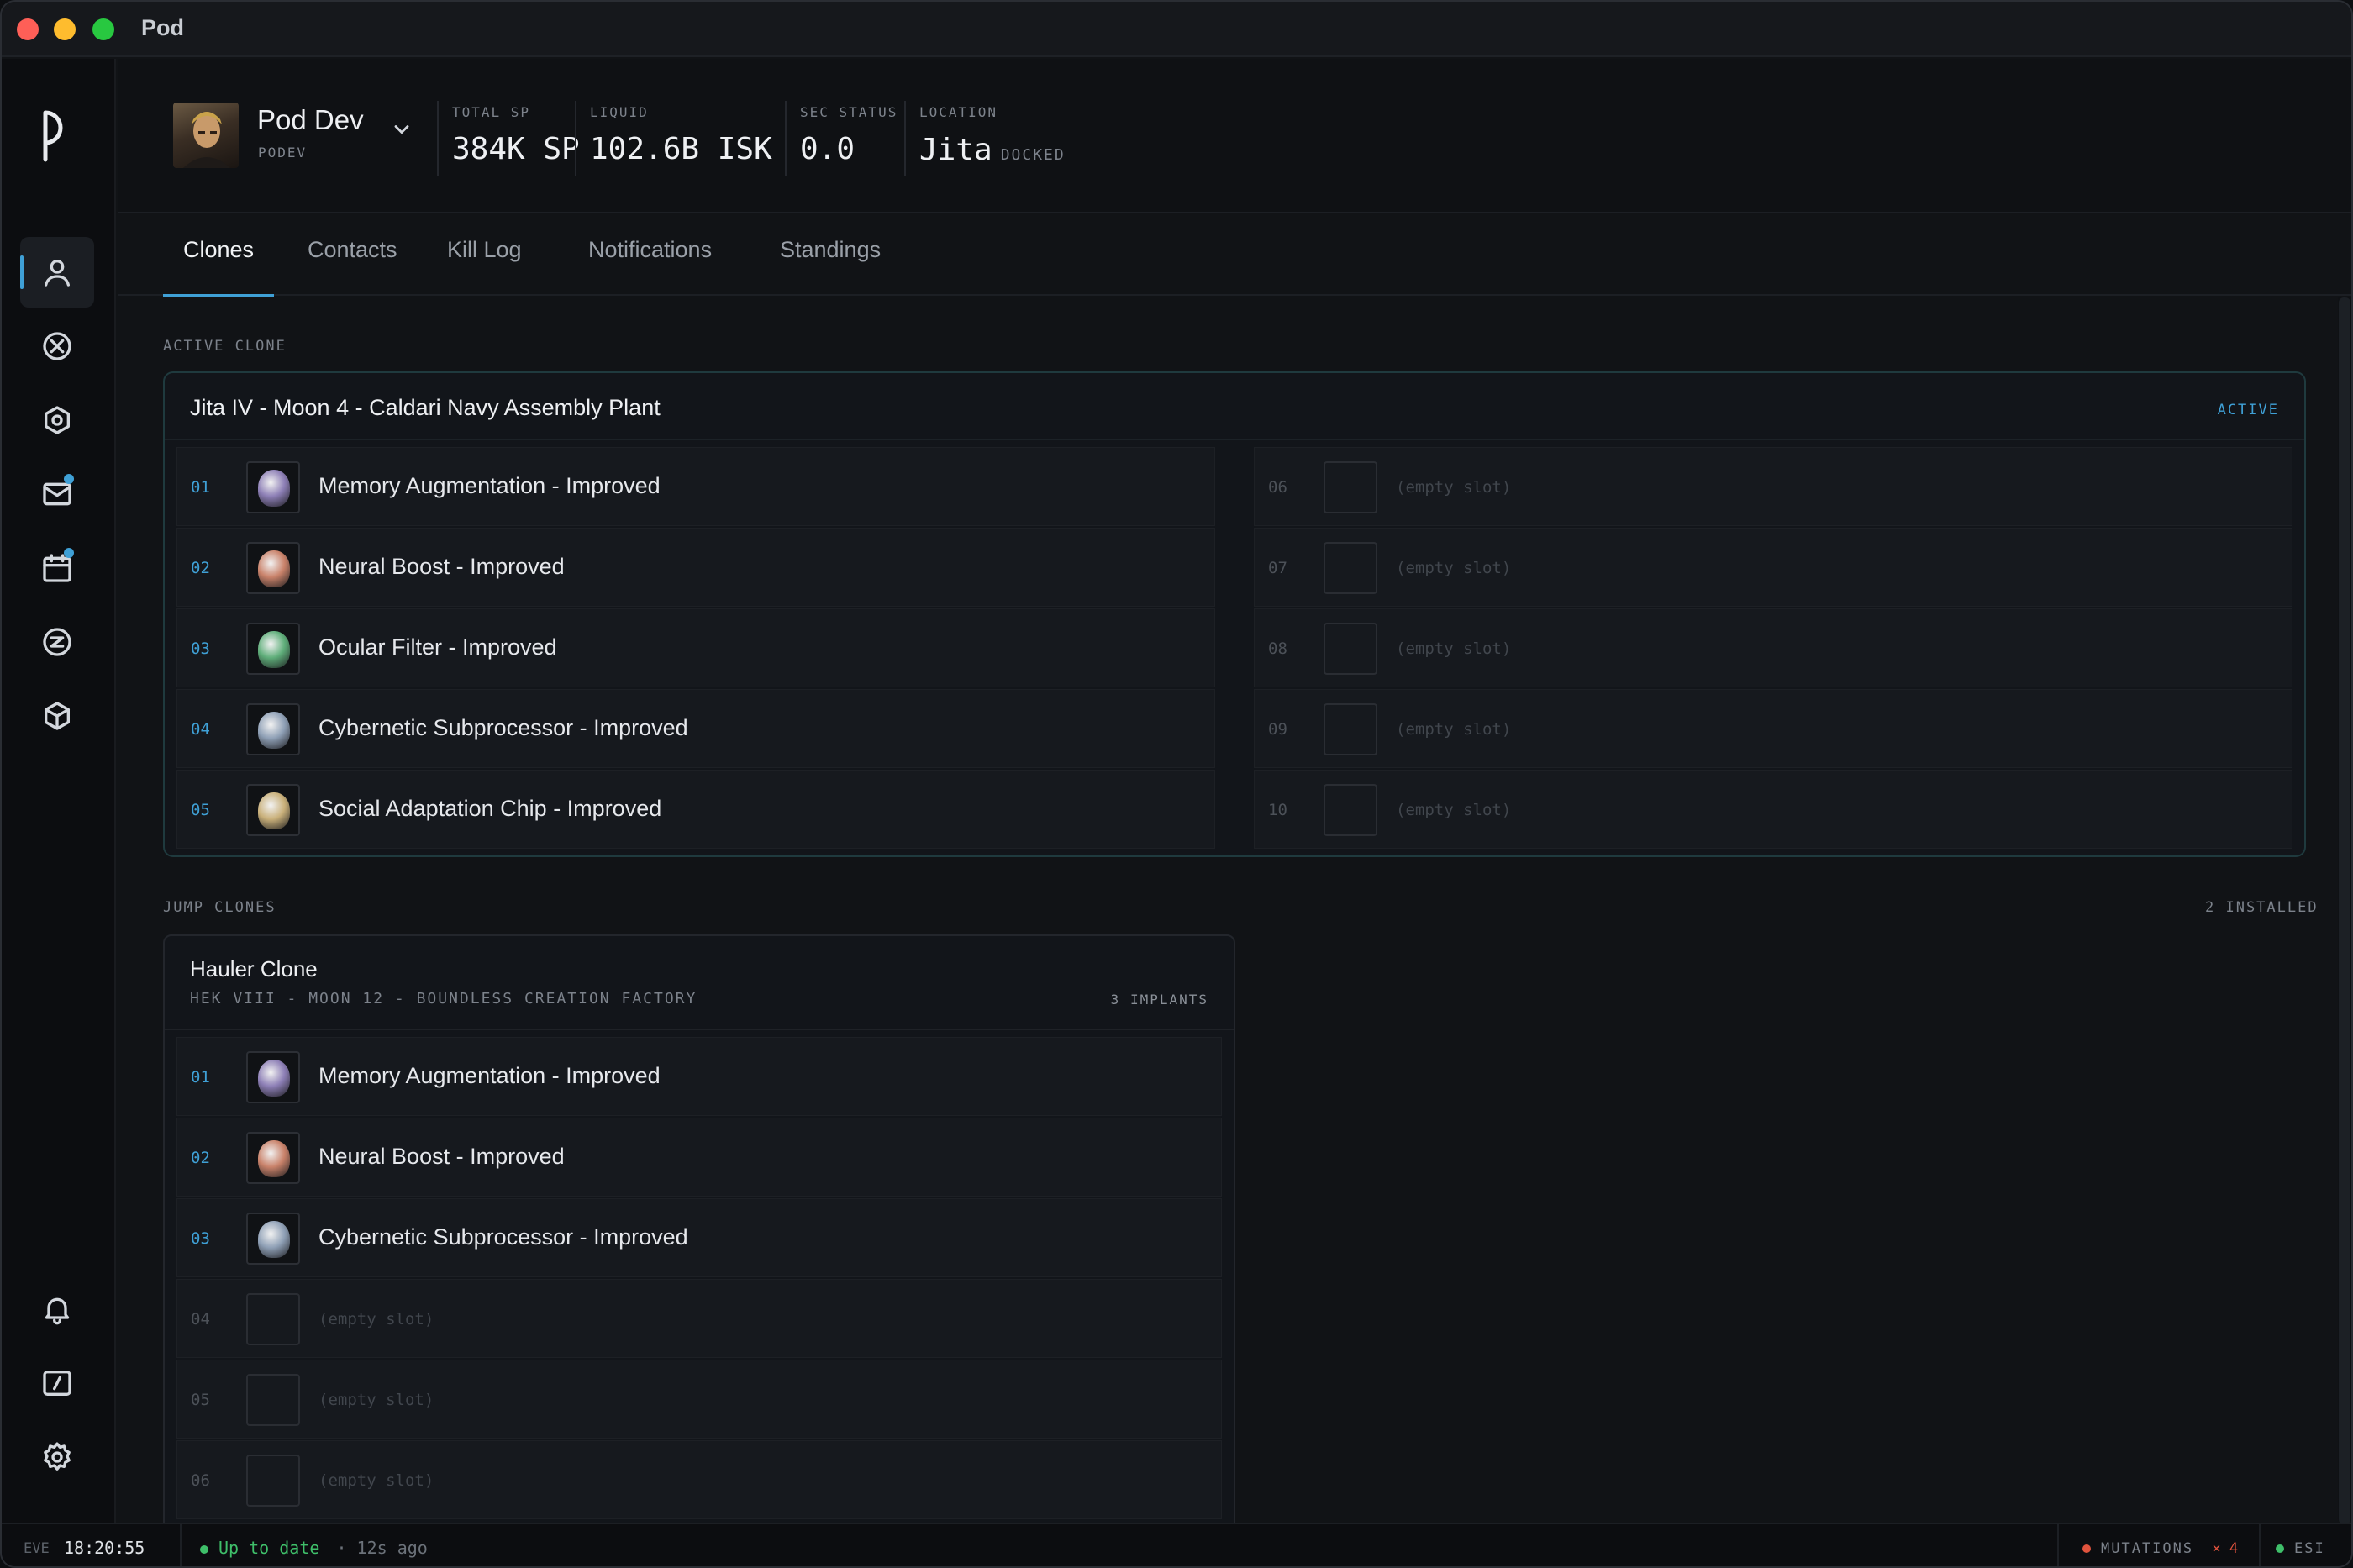 This screenshot has width=2353, height=1568. What do you see at coordinates (69, 479) in the screenshot?
I see `mail-unread-indicator` at bounding box center [69, 479].